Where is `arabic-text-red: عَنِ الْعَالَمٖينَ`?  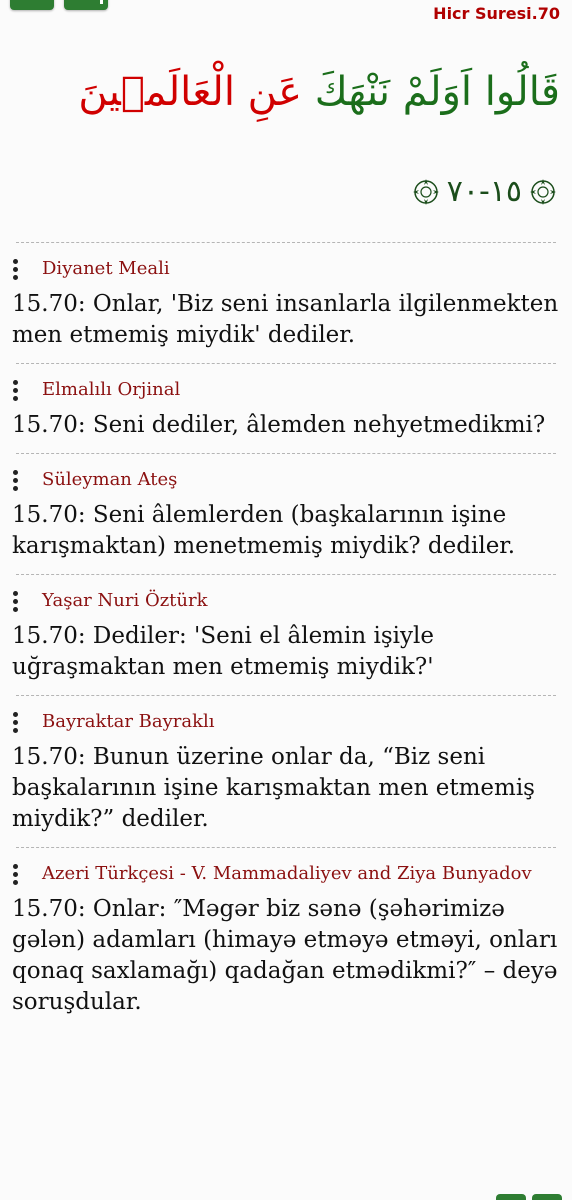
arabic-text-red: عَنِ الْعَالَمٖينَ is located at coordinates (190, 92).